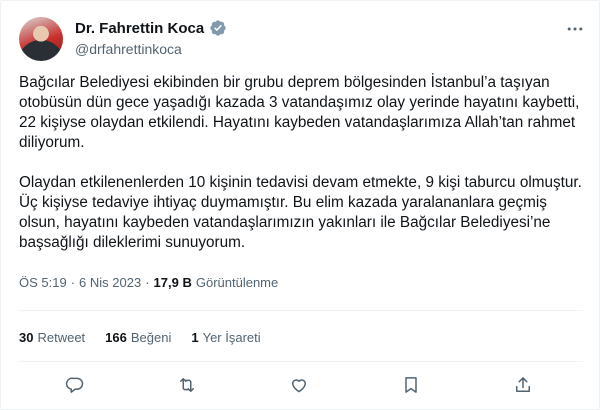 The image size is (600, 410). I want to click on likes-count: 166, so click(116, 337).